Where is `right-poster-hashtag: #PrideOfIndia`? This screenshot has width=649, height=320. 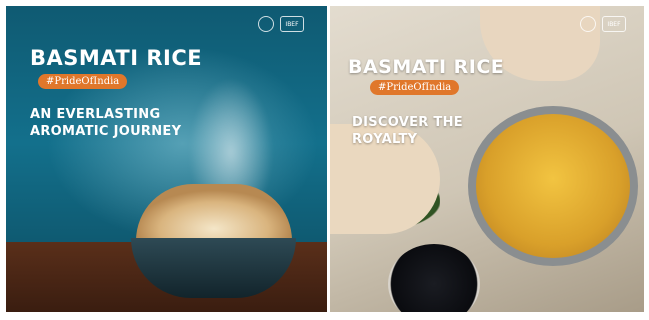
right-poster-hashtag: #PrideOfIndia is located at coordinates (415, 87).